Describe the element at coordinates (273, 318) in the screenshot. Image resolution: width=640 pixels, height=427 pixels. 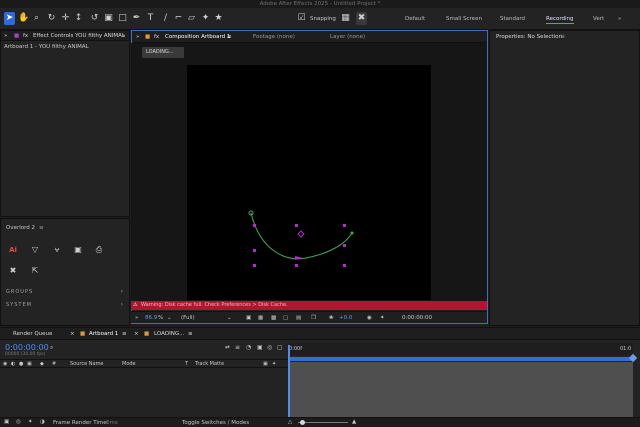
I see `transparency-grid-icon: ▩` at that location.